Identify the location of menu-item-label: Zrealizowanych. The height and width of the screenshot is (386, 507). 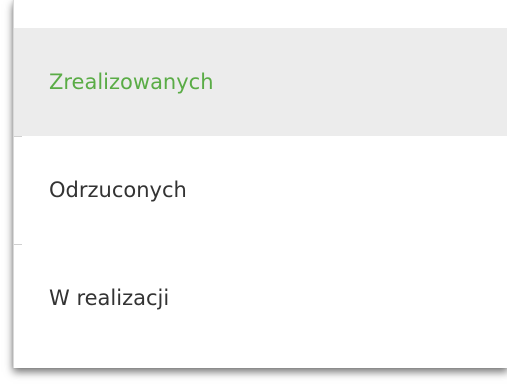
(131, 82).